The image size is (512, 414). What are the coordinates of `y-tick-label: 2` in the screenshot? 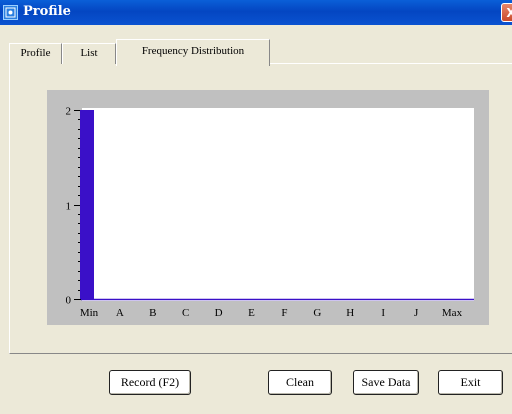 It's located at (69, 112).